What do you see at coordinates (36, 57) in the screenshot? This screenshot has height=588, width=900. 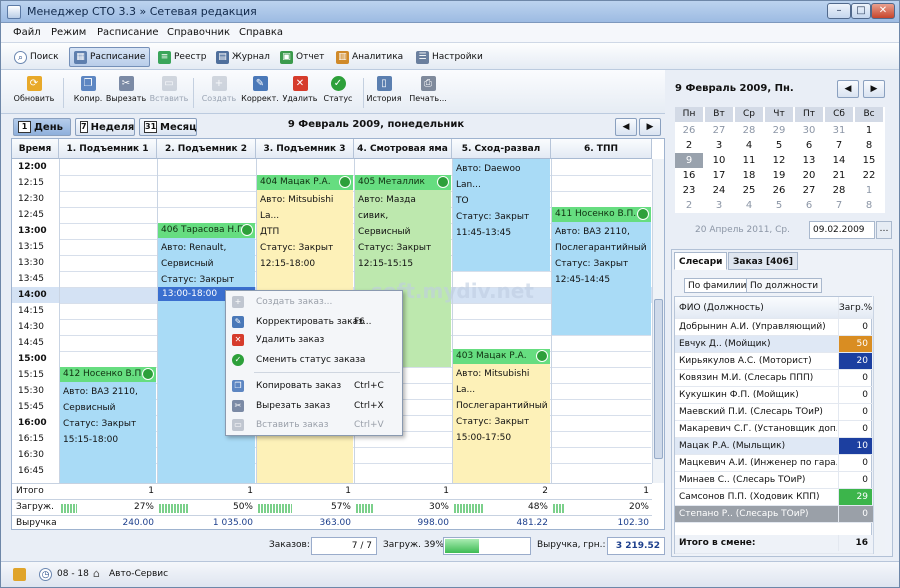 I see `nav-search: ⌕ Поиск` at bounding box center [36, 57].